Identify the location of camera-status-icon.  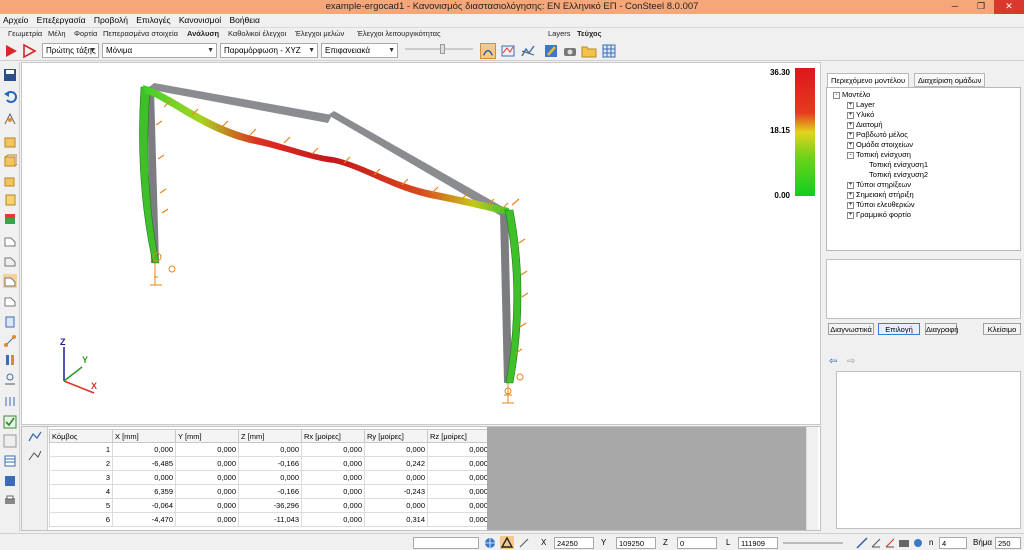
(904, 543).